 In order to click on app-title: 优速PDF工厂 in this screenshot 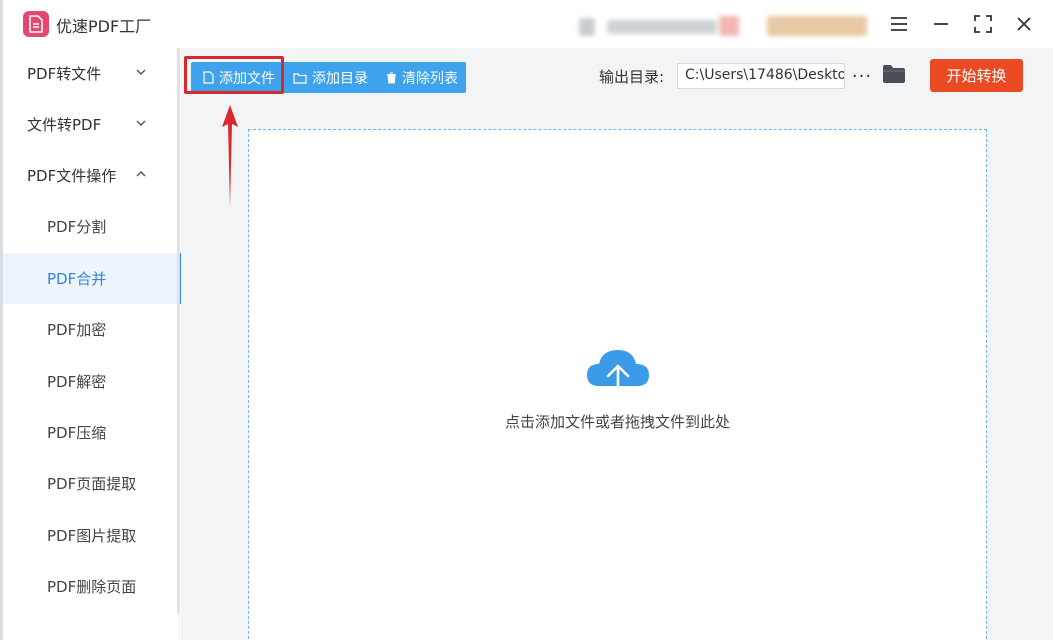, I will do `click(104, 26)`.